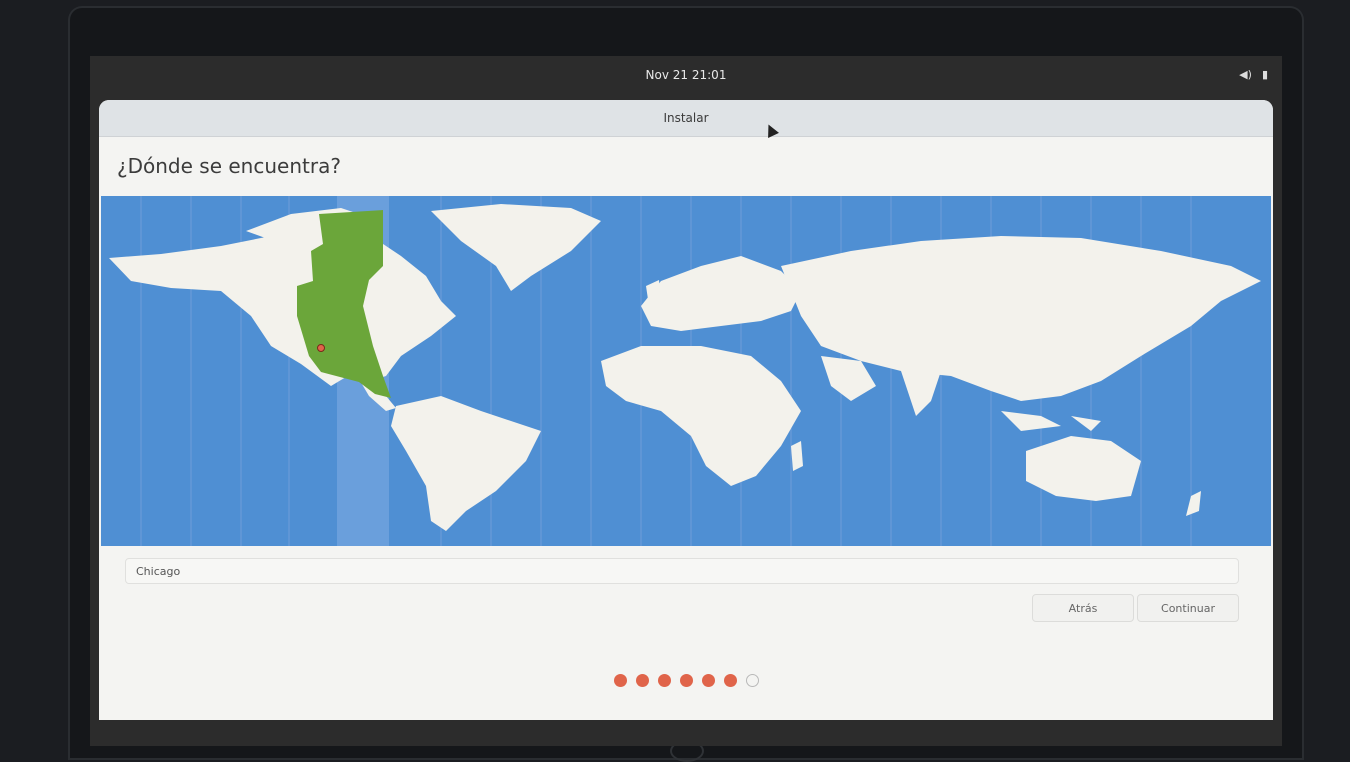 This screenshot has width=1350, height=762. What do you see at coordinates (686, 118) in the screenshot?
I see `window-title: Instalar` at bounding box center [686, 118].